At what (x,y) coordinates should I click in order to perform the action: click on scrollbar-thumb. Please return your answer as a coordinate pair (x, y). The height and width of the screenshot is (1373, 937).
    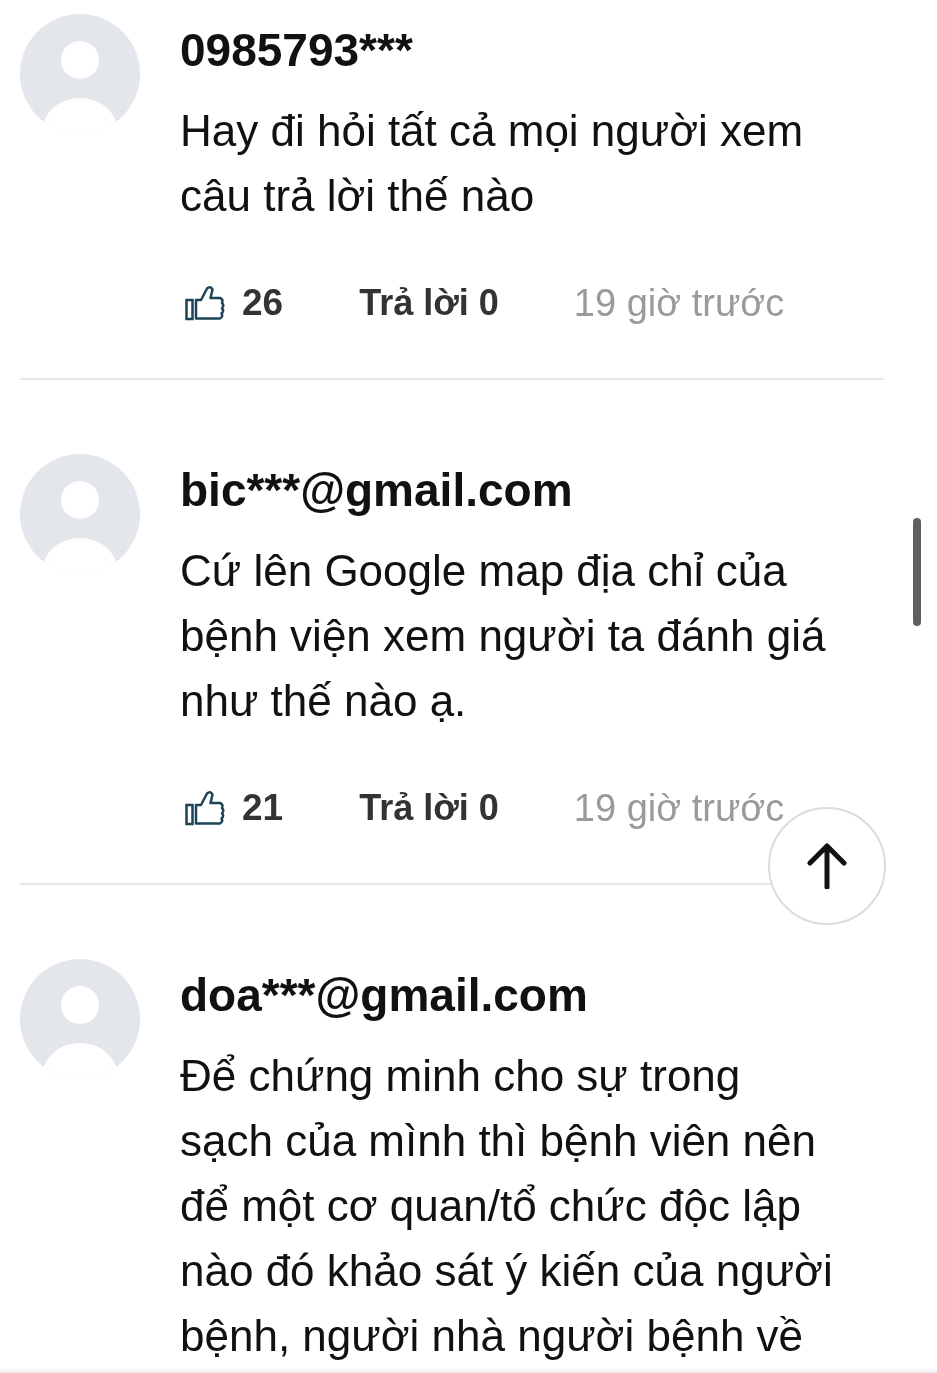
    Looking at the image, I should click on (917, 572).